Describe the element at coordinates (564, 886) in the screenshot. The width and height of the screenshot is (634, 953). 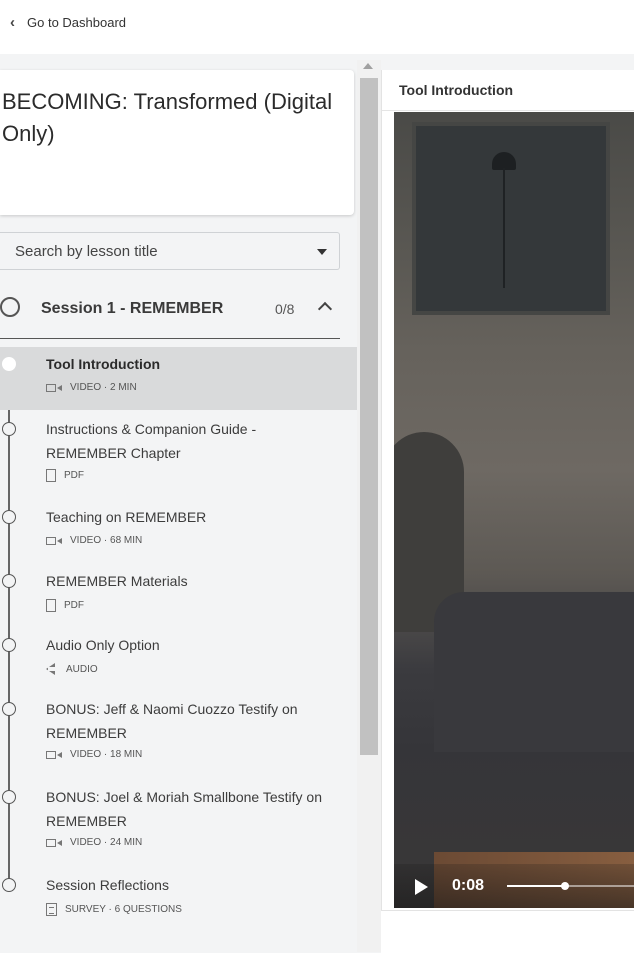
I see `video-seek-handle` at that location.